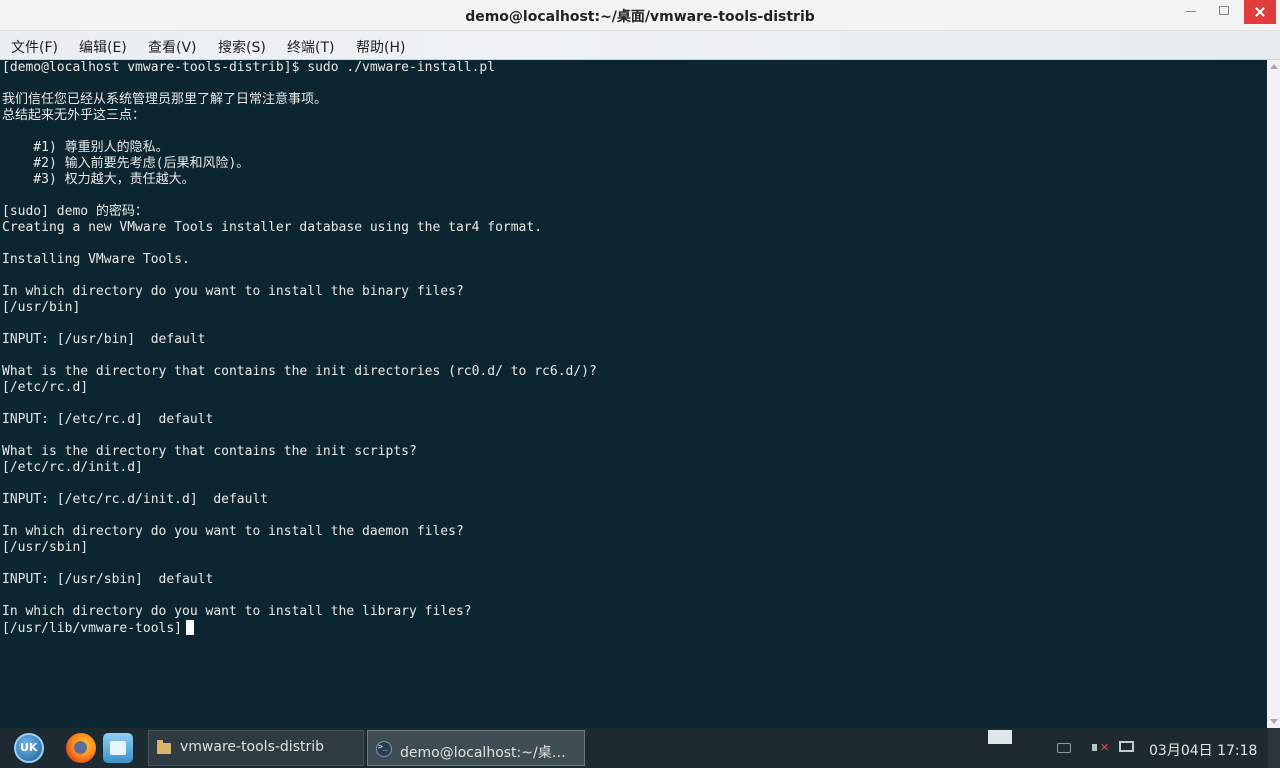 The height and width of the screenshot is (768, 1280). Describe the element at coordinates (75, 211) in the screenshot. I see `terminal-line: [sudo] demo 的密码：` at that location.